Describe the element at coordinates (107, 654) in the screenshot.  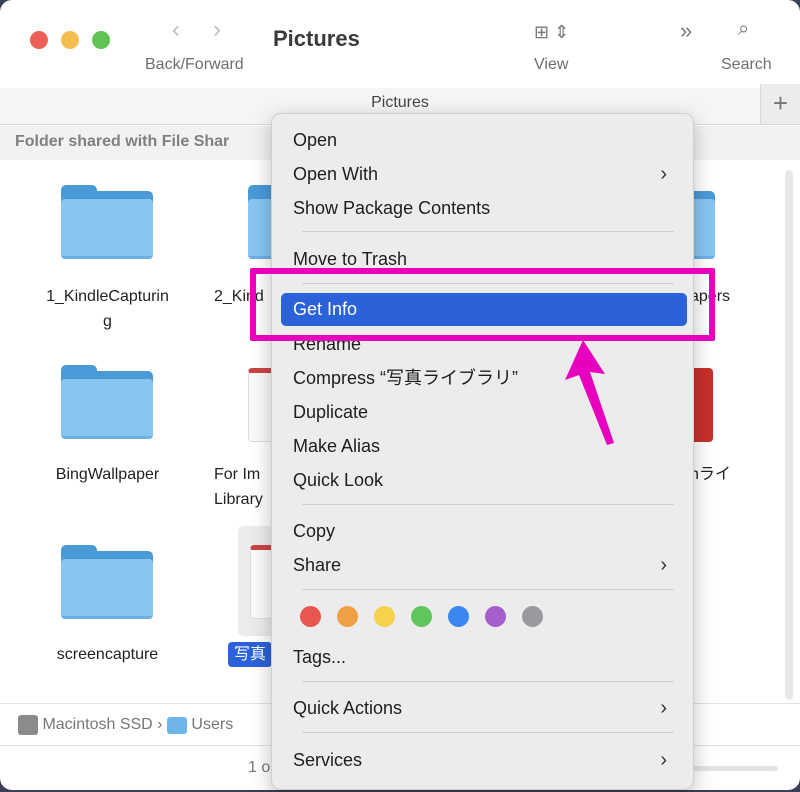
I see `file-name: screencapture` at that location.